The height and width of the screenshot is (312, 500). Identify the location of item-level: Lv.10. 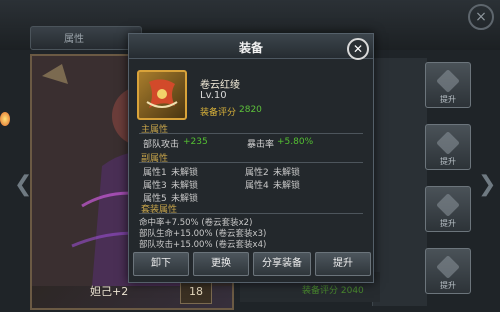
(213, 95).